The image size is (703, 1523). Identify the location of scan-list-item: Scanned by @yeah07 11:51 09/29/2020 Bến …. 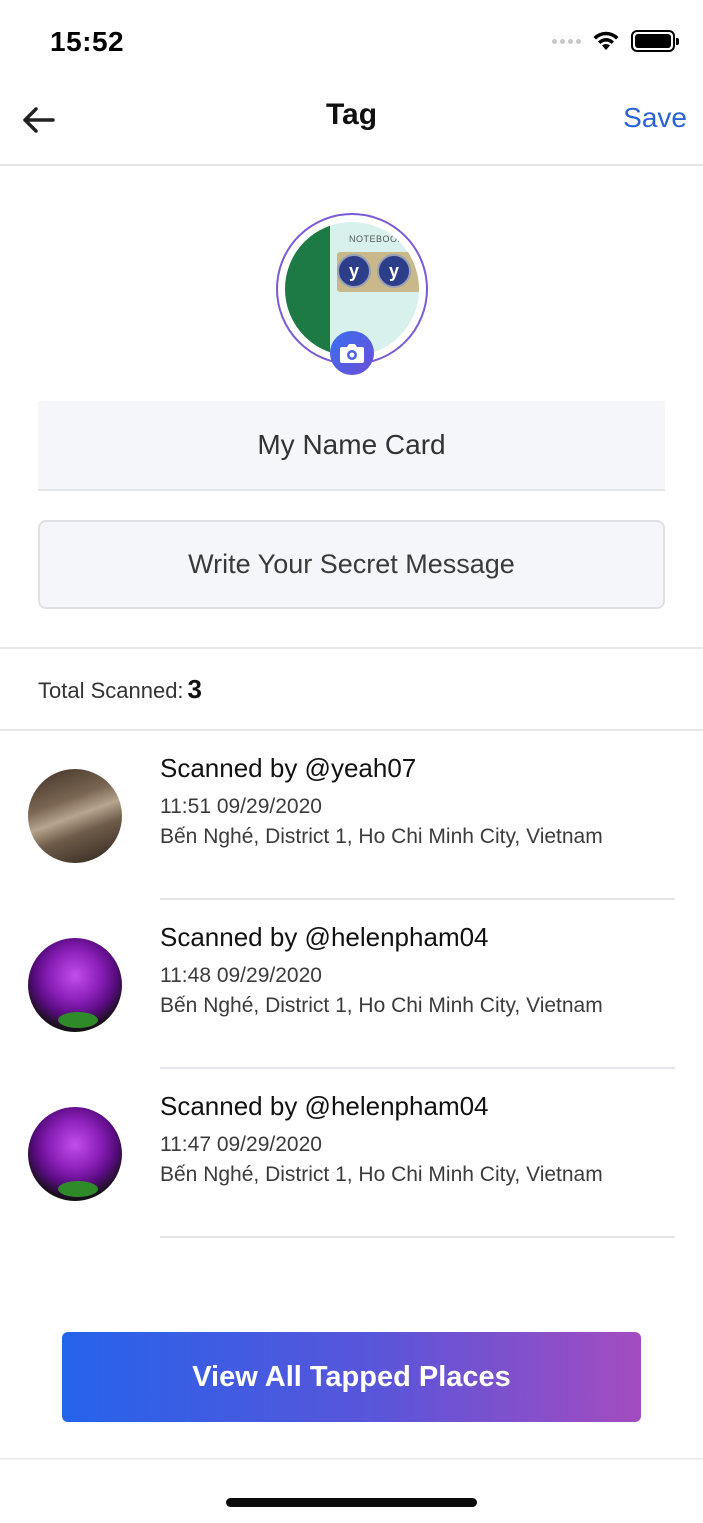
(351, 815).